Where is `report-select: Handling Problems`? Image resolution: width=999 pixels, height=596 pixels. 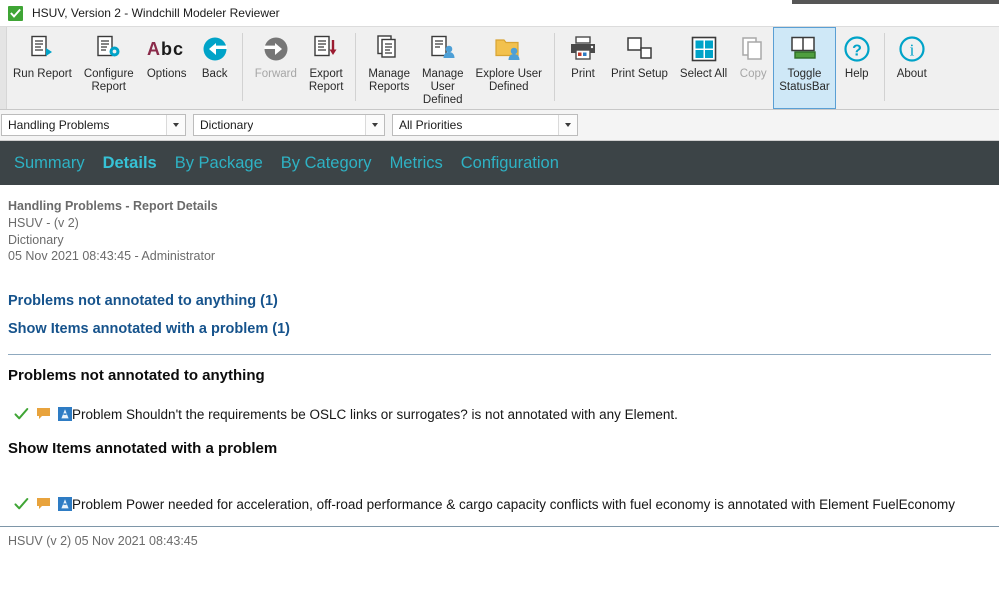 report-select: Handling Problems is located at coordinates (93, 125).